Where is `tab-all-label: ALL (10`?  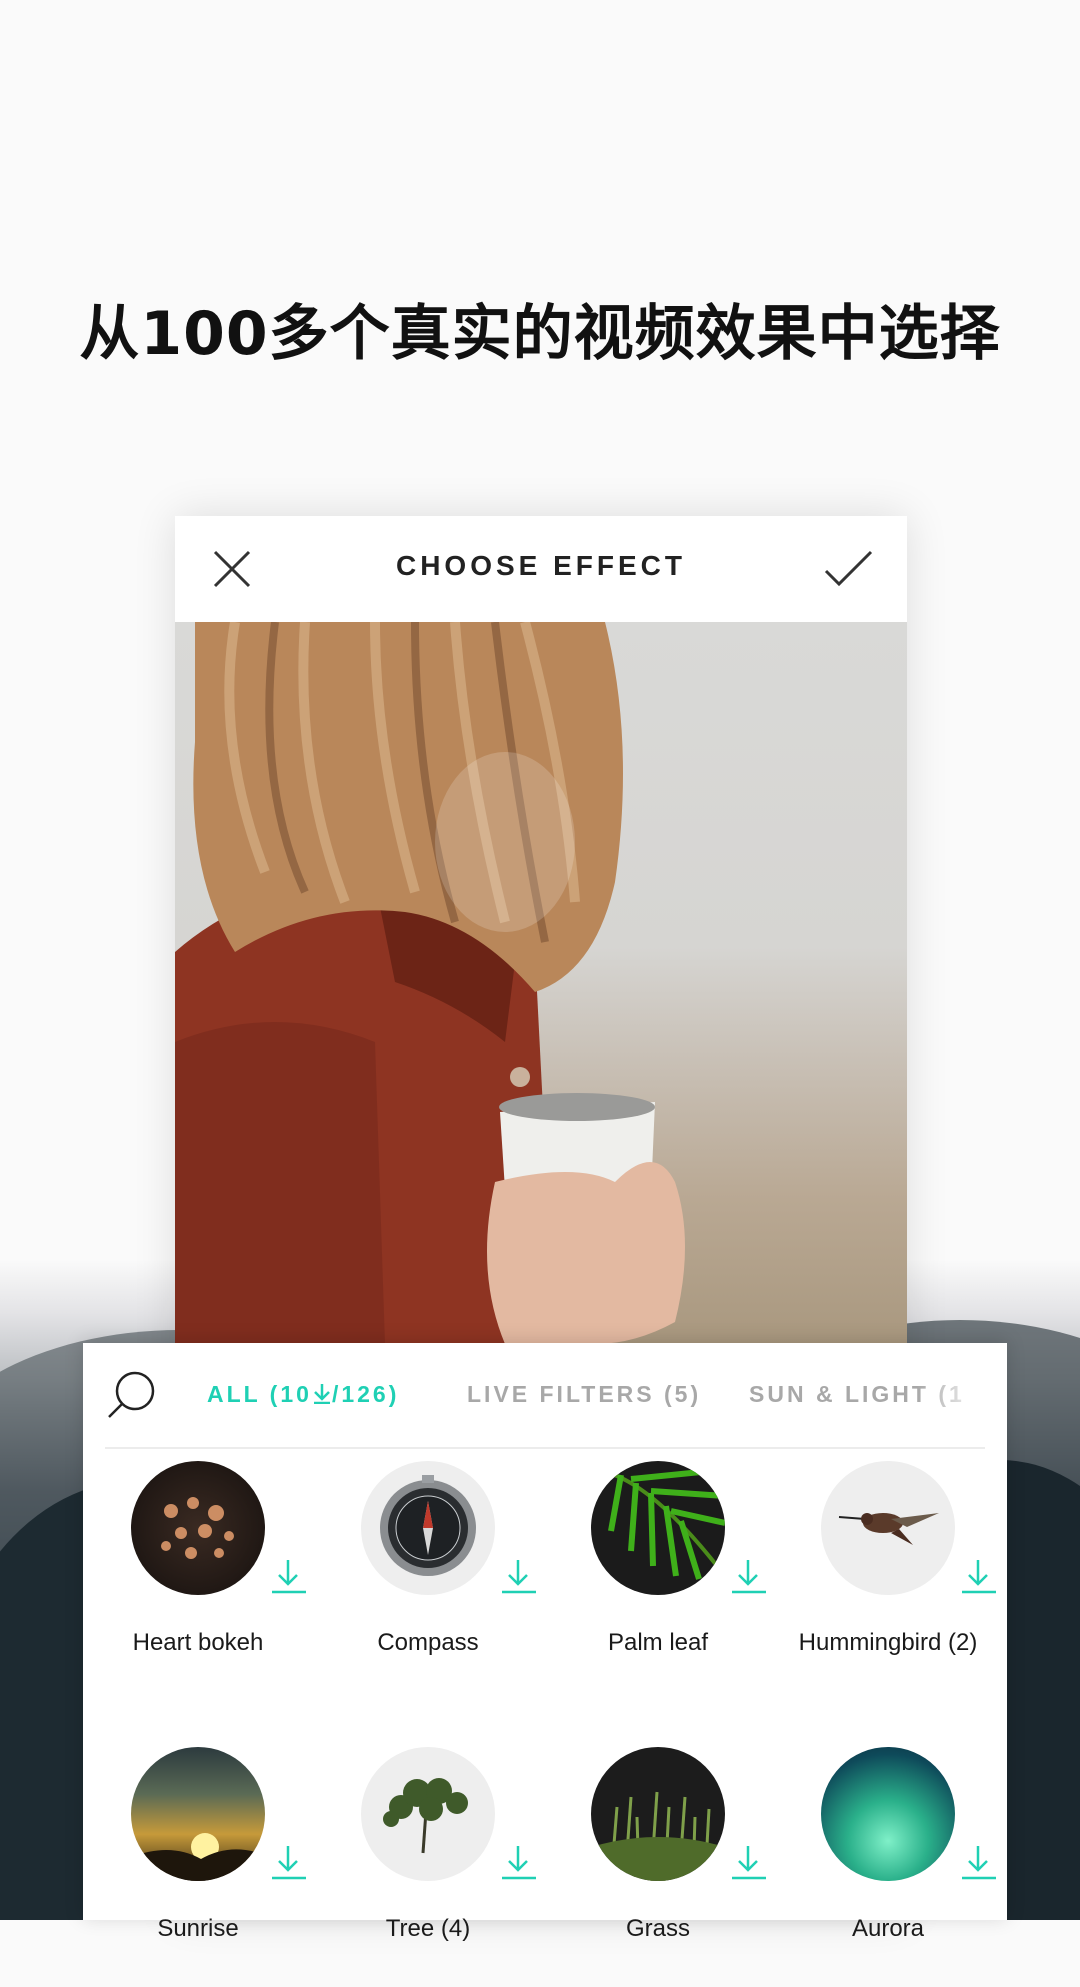
tab-all-label: ALL (10 is located at coordinates (259, 1394).